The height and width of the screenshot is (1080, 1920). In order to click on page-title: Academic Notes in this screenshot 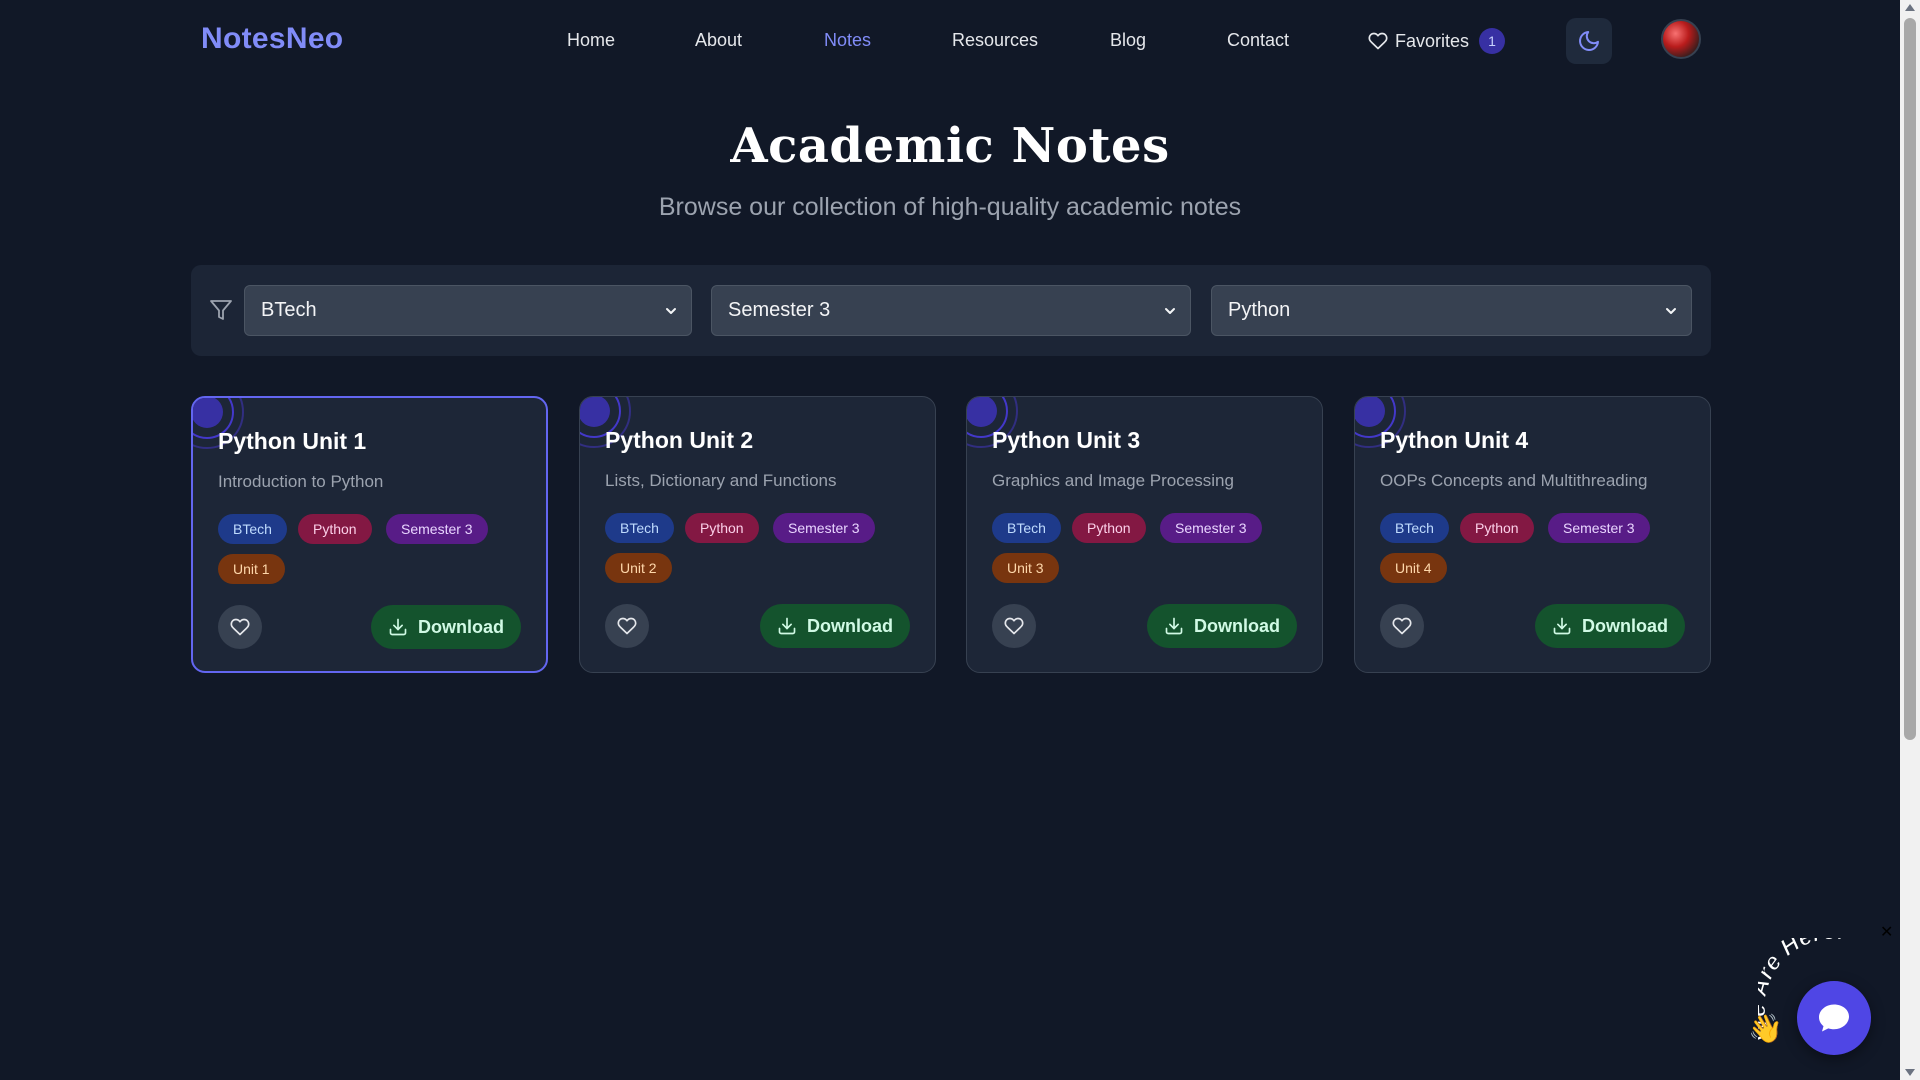, I will do `click(950, 146)`.